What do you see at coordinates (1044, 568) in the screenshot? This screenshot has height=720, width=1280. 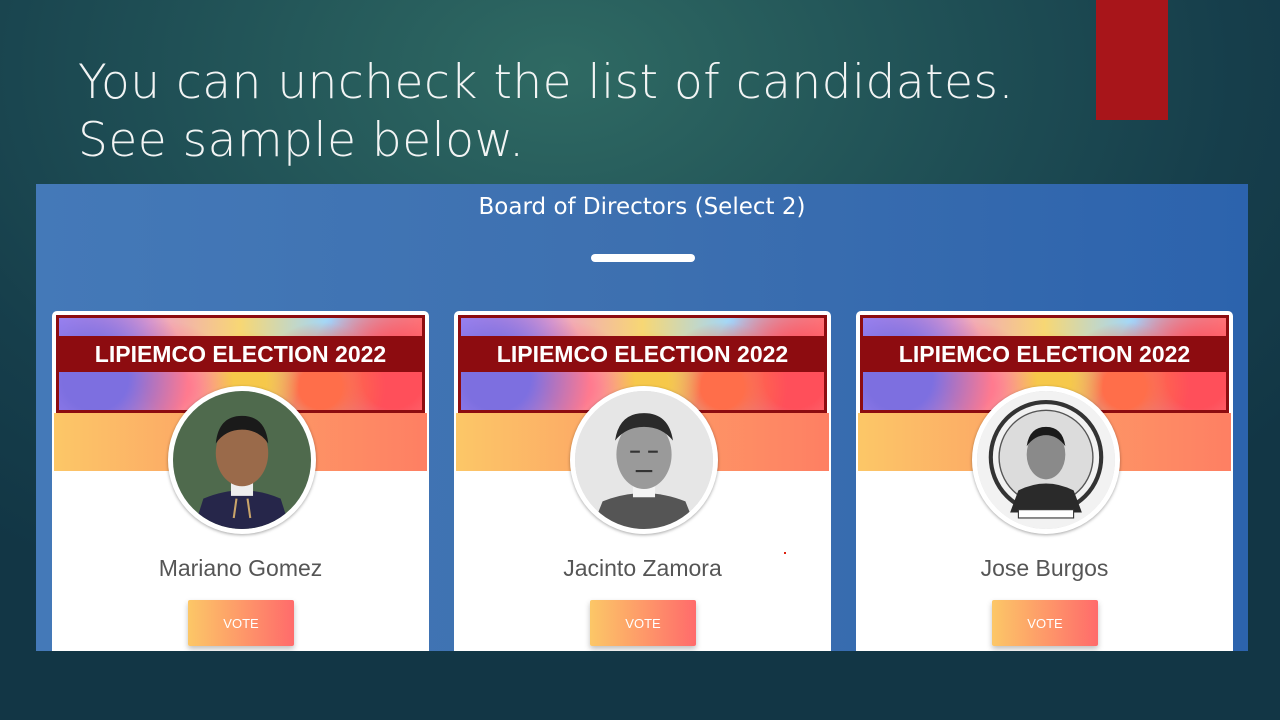 I see `candidate-name: Jose Burgos` at bounding box center [1044, 568].